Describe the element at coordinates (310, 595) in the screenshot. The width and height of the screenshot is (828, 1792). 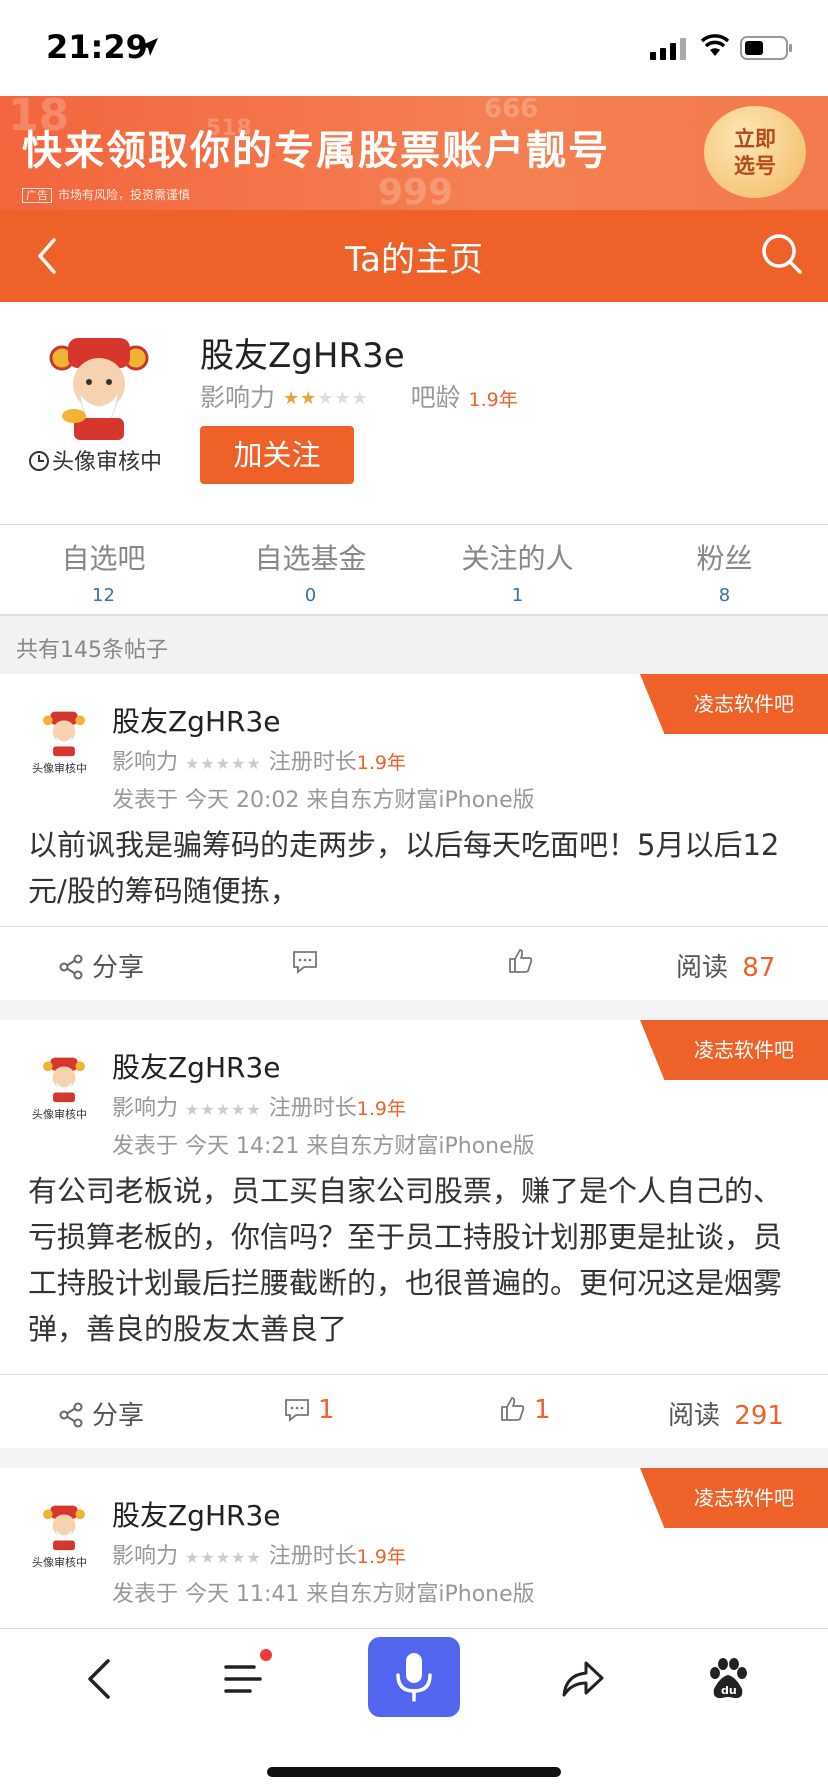
I see `stat-value: 0` at that location.